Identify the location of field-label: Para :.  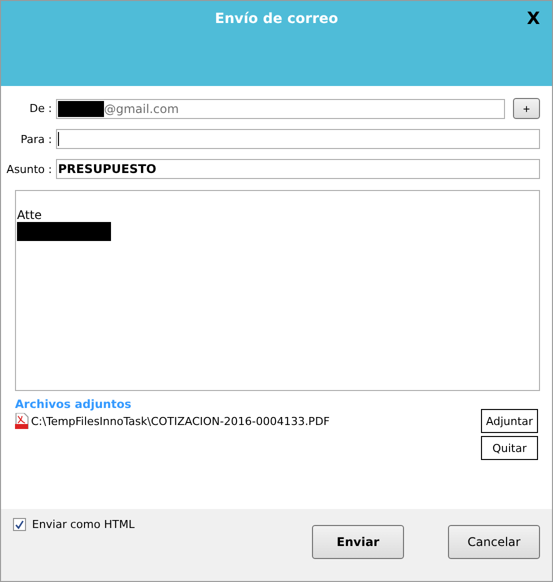
(36, 139).